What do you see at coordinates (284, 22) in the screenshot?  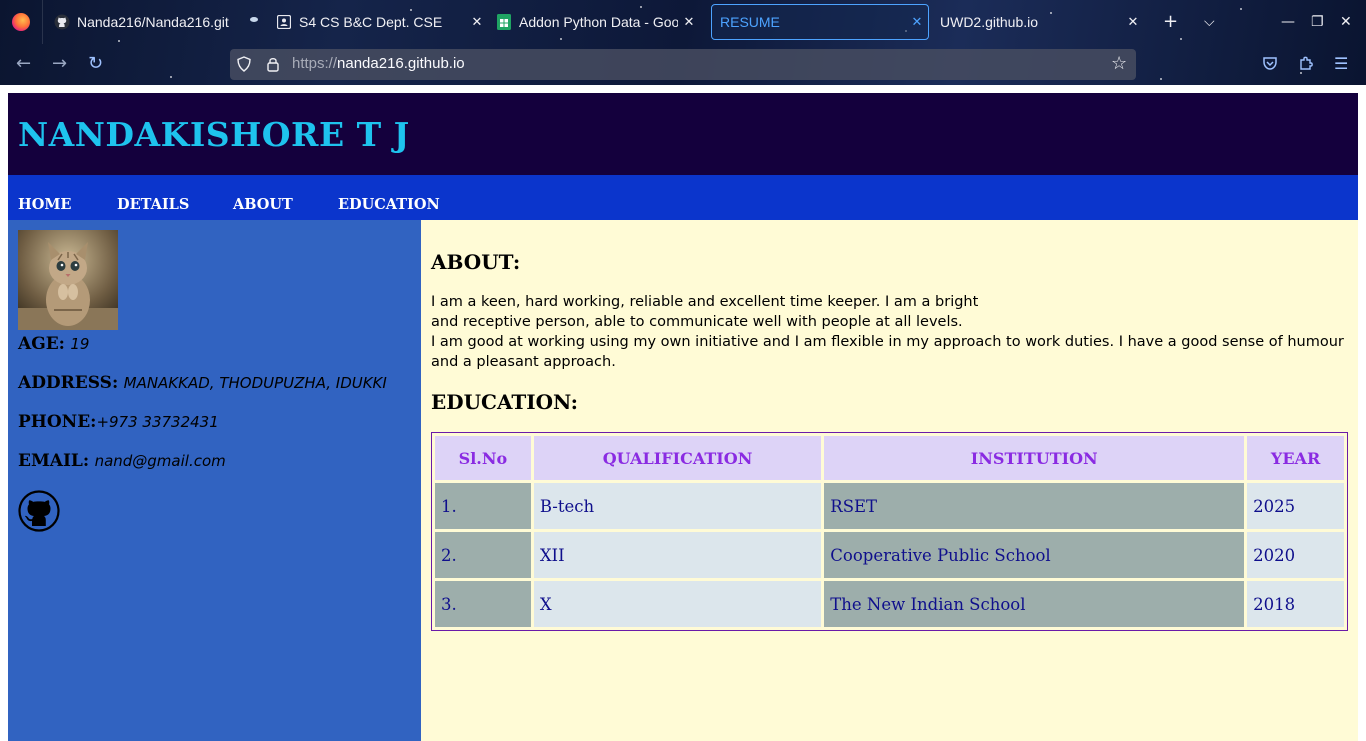 I see `classroom-icon` at bounding box center [284, 22].